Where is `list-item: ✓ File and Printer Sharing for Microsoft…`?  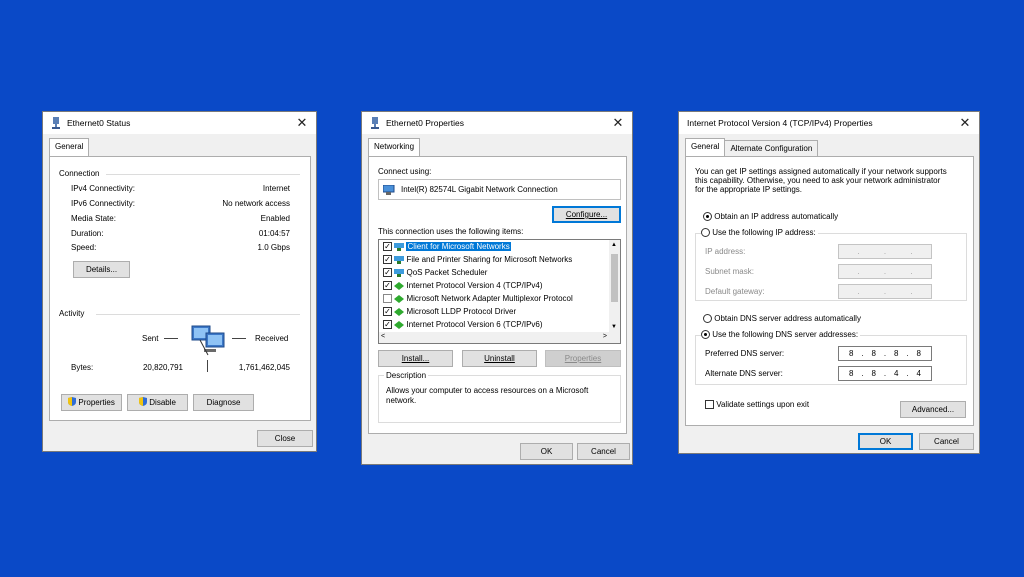
list-item: ✓ File and Printer Sharing for Microsoft… is located at coordinates (478, 260).